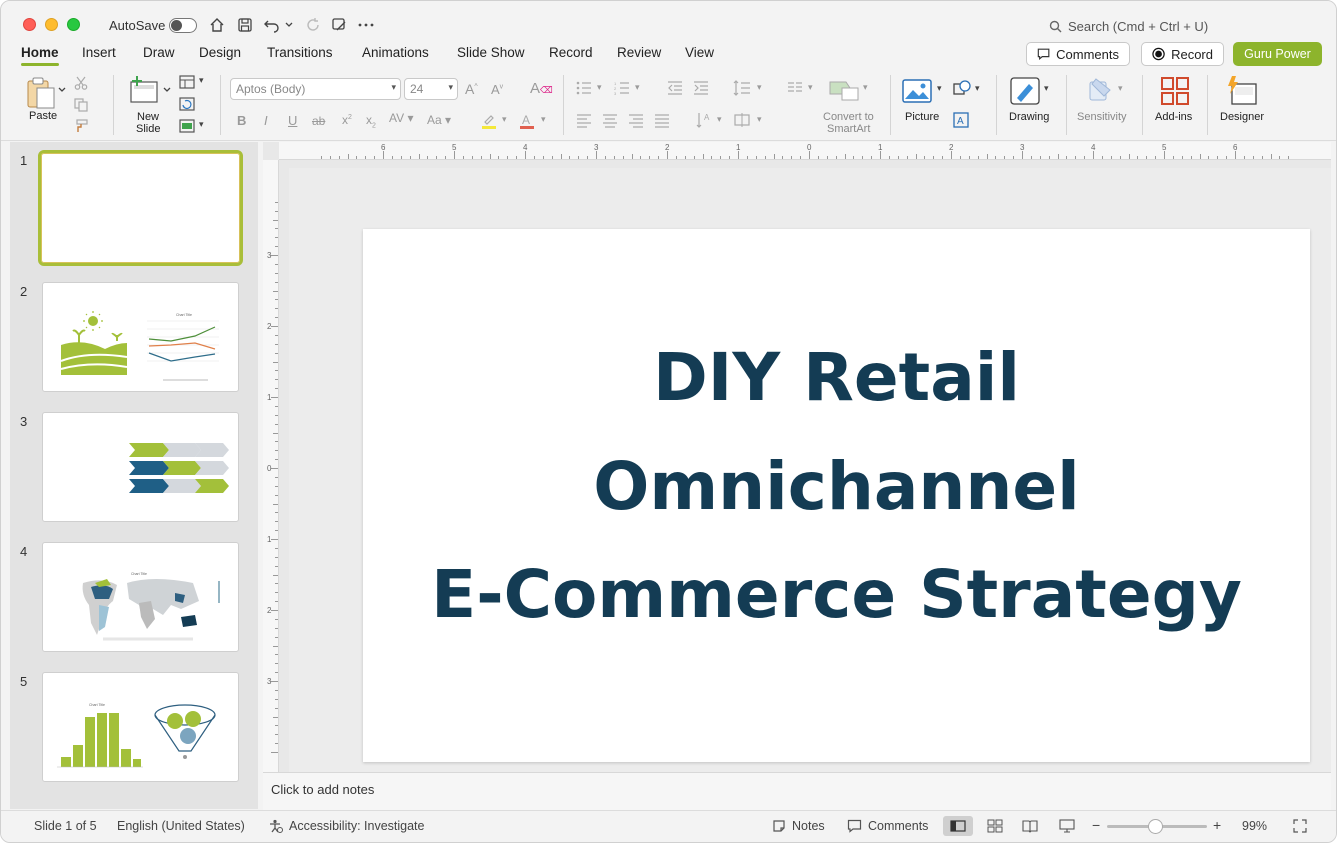  I want to click on tab-slide-show: Slide Show, so click(491, 52).